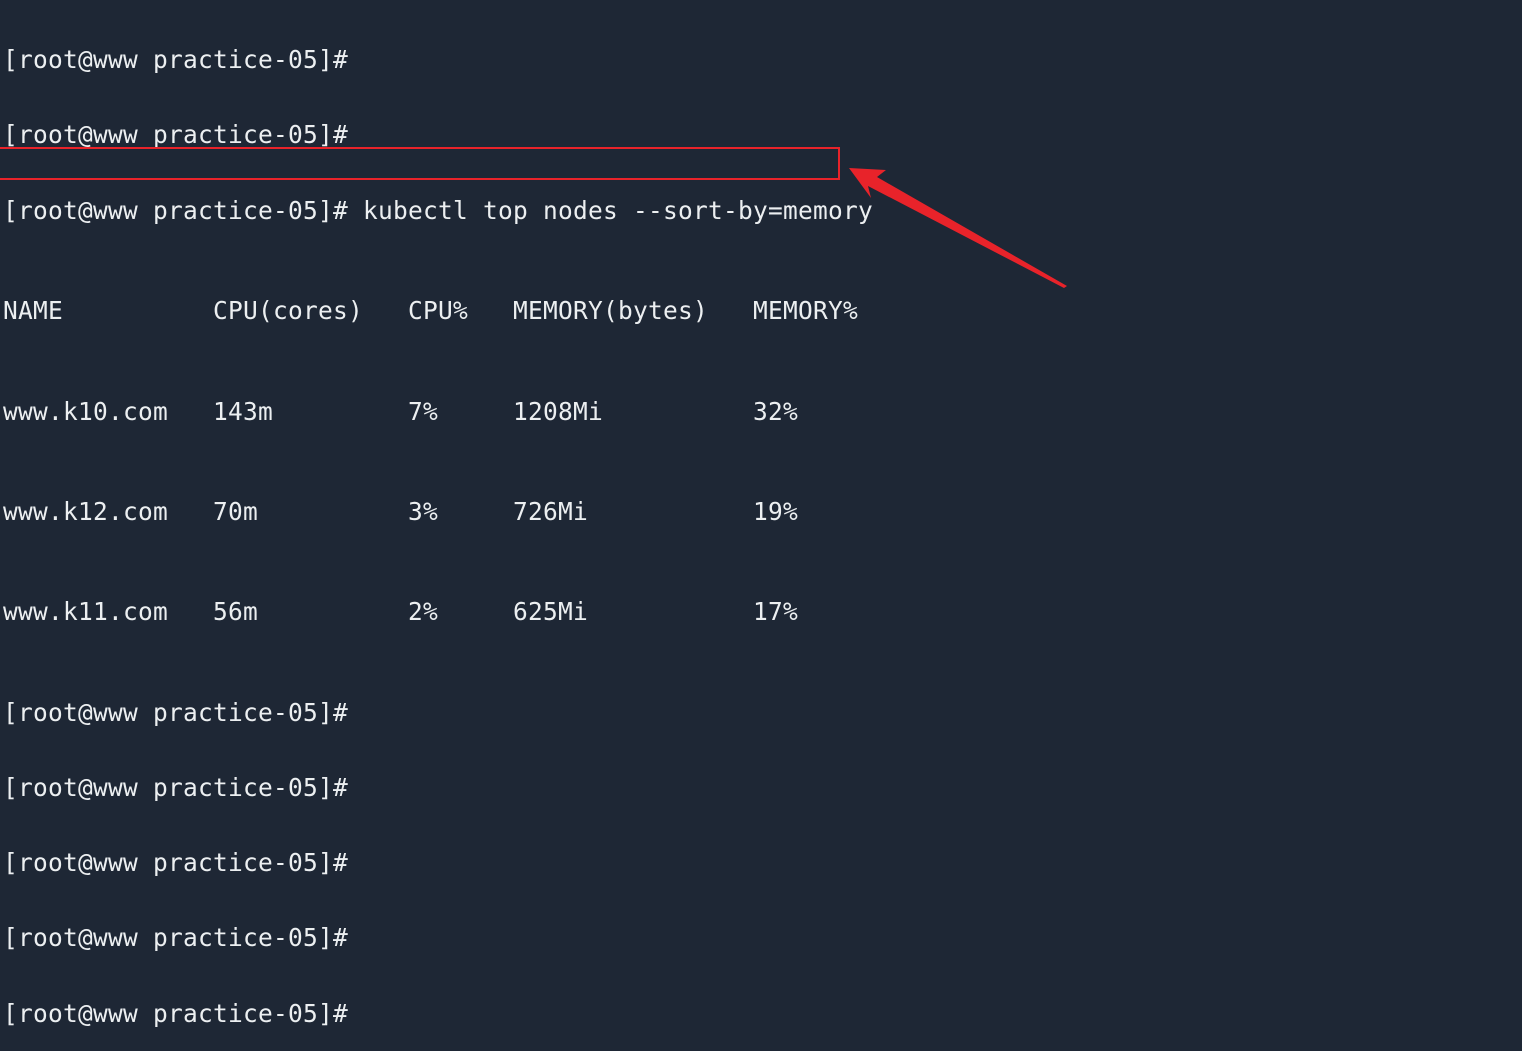  What do you see at coordinates (236, 612) in the screenshot?
I see `cpu-cores: 56m` at bounding box center [236, 612].